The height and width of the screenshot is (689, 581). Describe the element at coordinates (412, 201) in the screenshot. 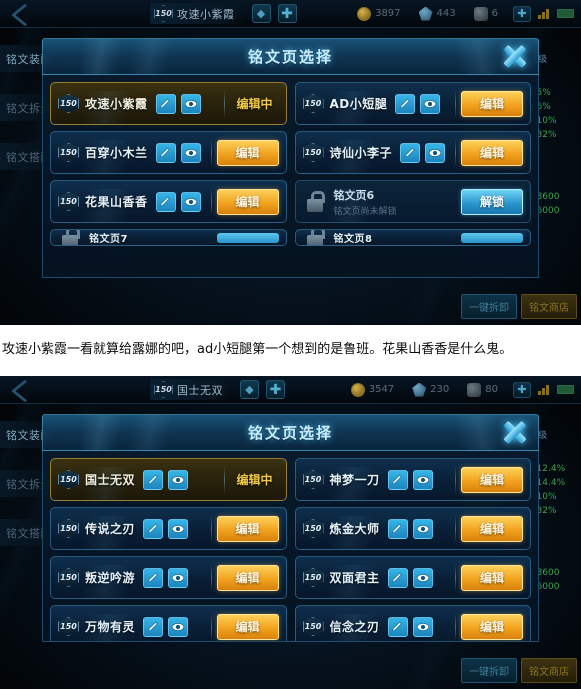

I see `inscription-page-card: 铭文页6 铭文页尚未解锁 解锁` at that location.